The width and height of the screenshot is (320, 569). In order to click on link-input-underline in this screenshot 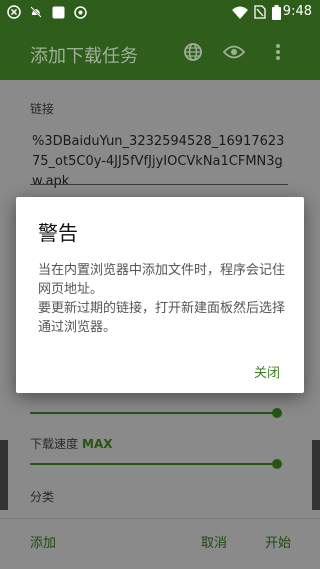, I will do `click(159, 184)`.